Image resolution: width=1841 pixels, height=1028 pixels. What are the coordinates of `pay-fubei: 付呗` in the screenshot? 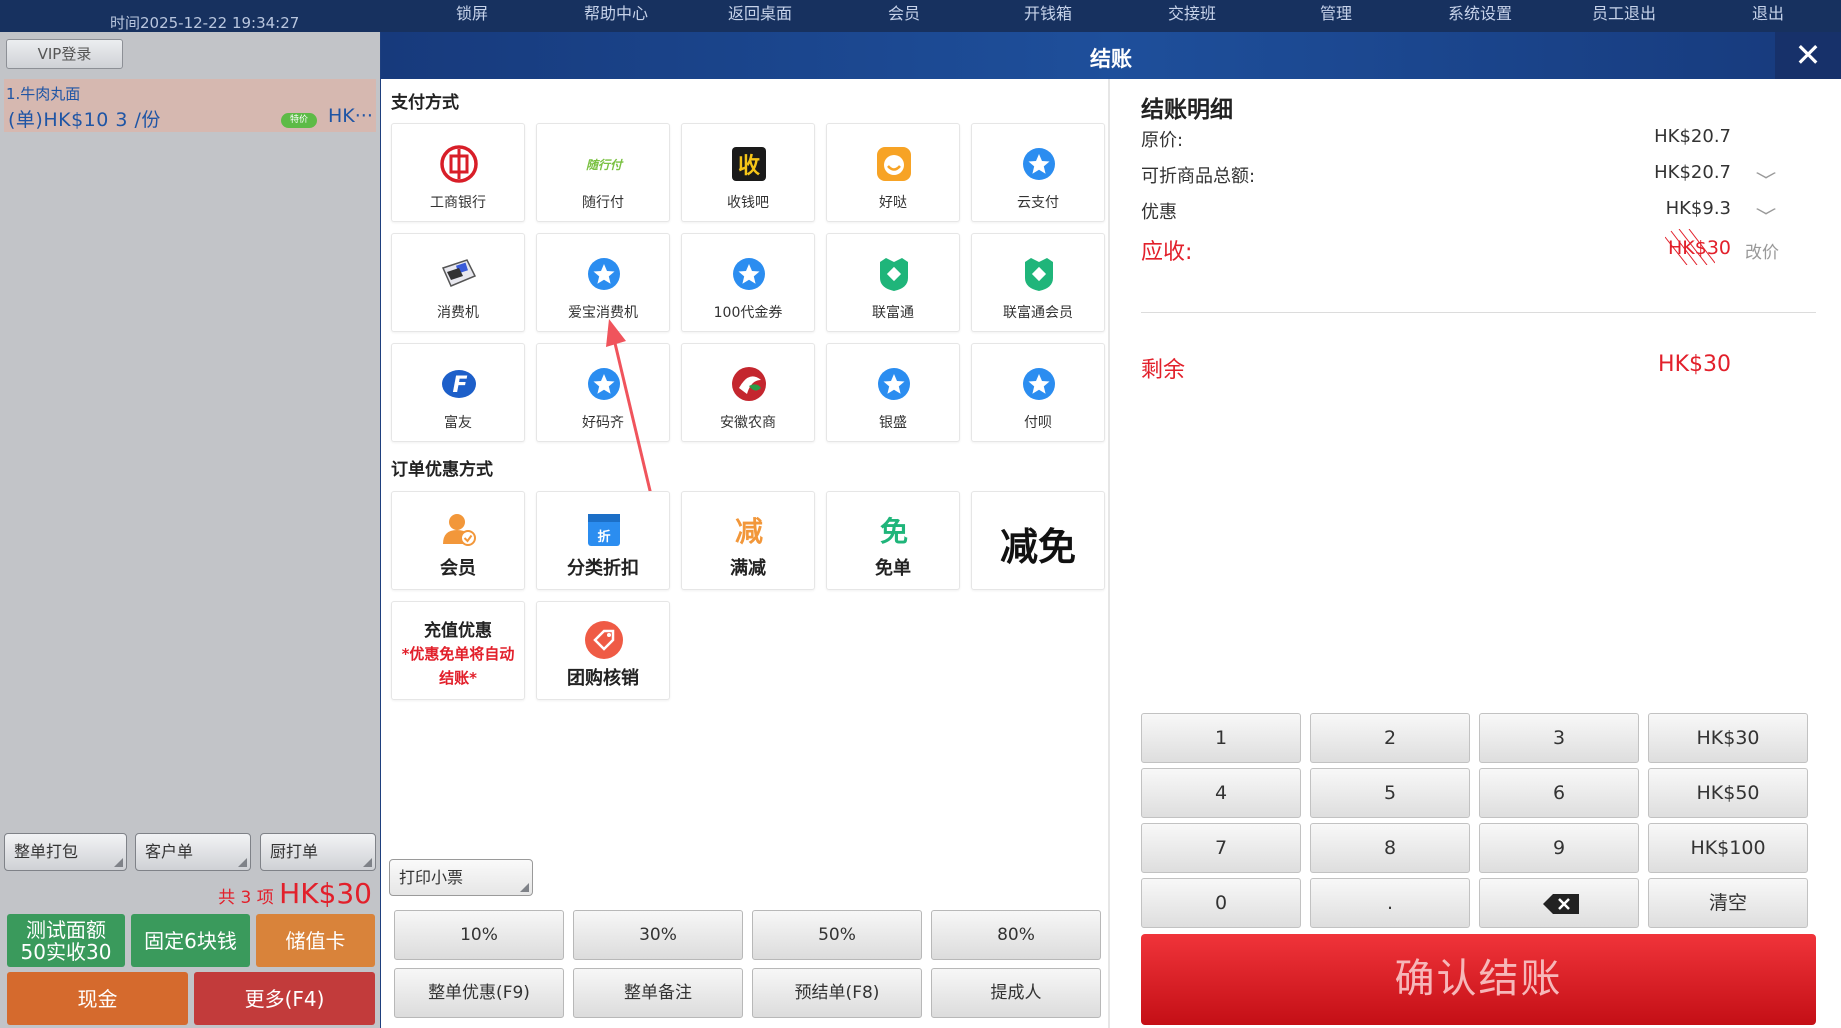 It's located at (1038, 392).